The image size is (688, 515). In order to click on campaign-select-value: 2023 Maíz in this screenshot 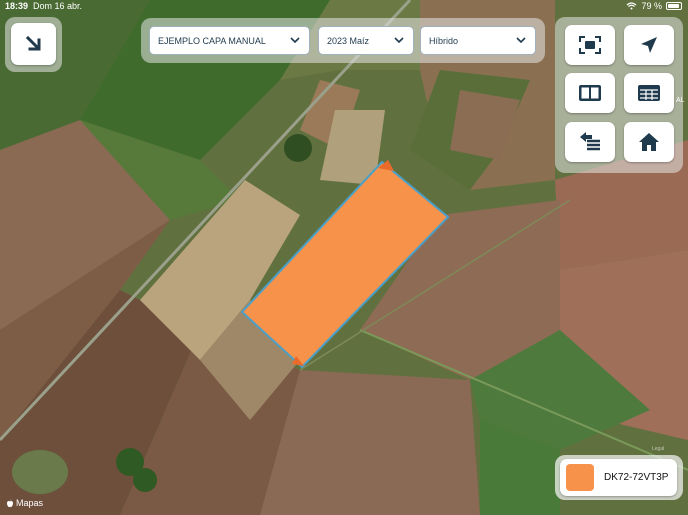, I will do `click(348, 40)`.